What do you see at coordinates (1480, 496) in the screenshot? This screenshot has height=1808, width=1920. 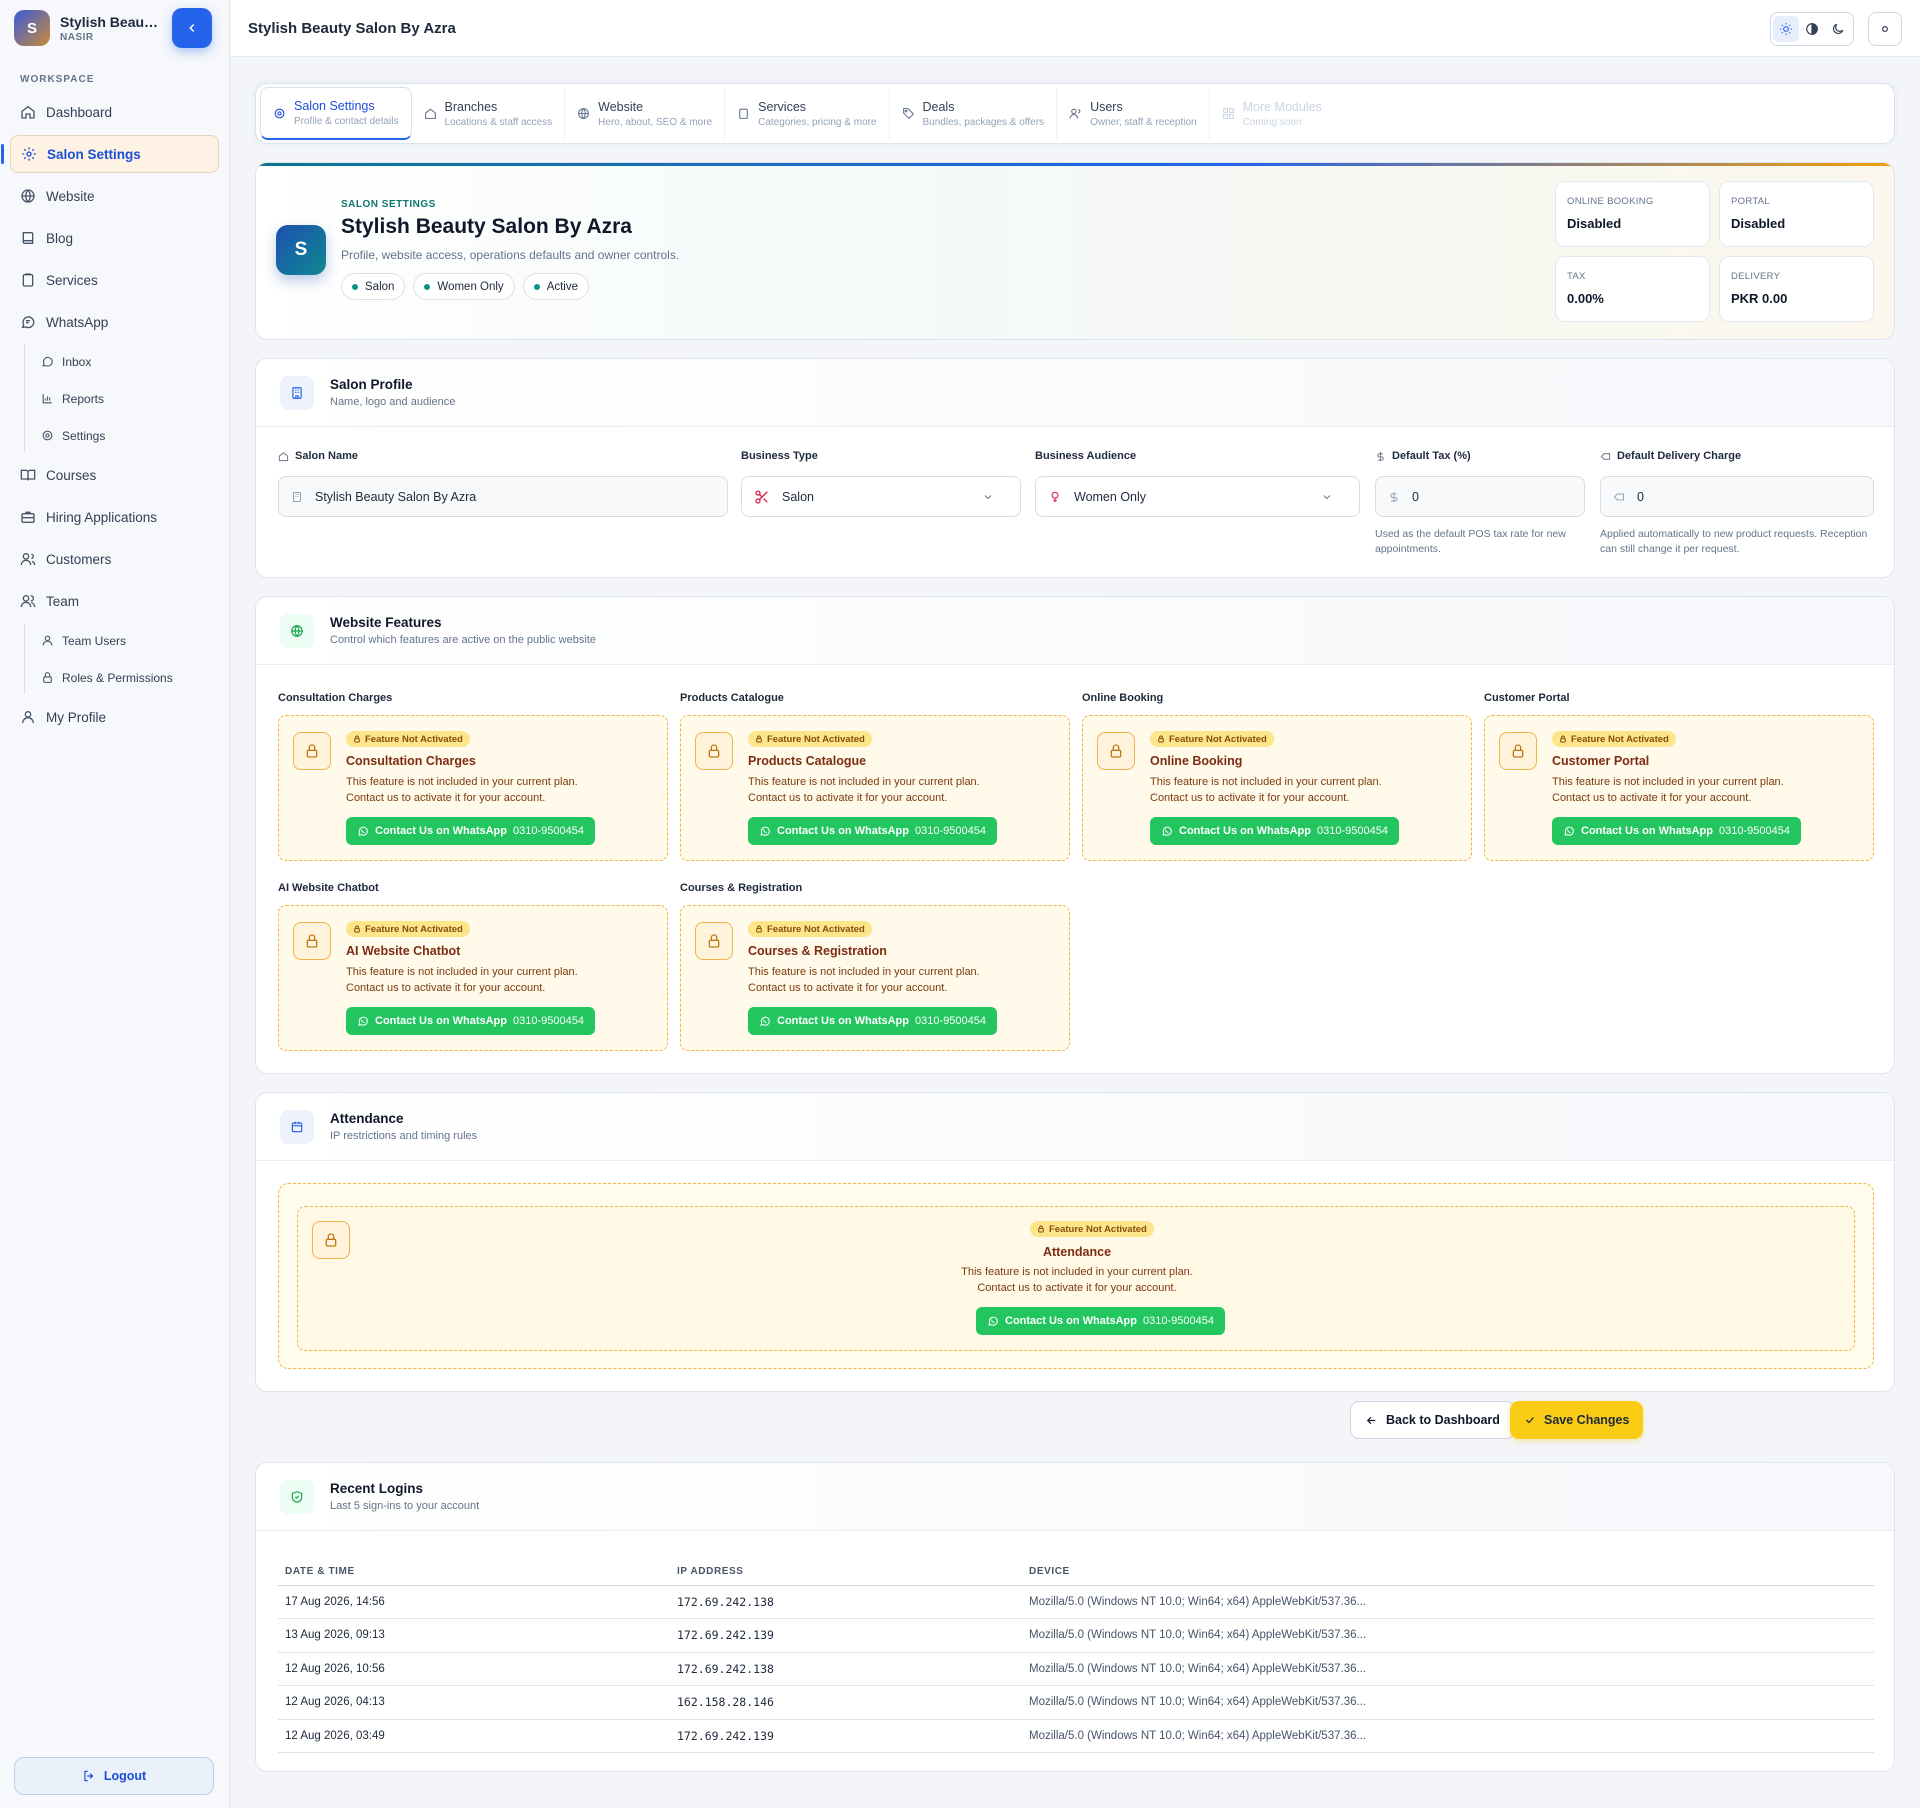 I see `default-tax-input: 0` at bounding box center [1480, 496].